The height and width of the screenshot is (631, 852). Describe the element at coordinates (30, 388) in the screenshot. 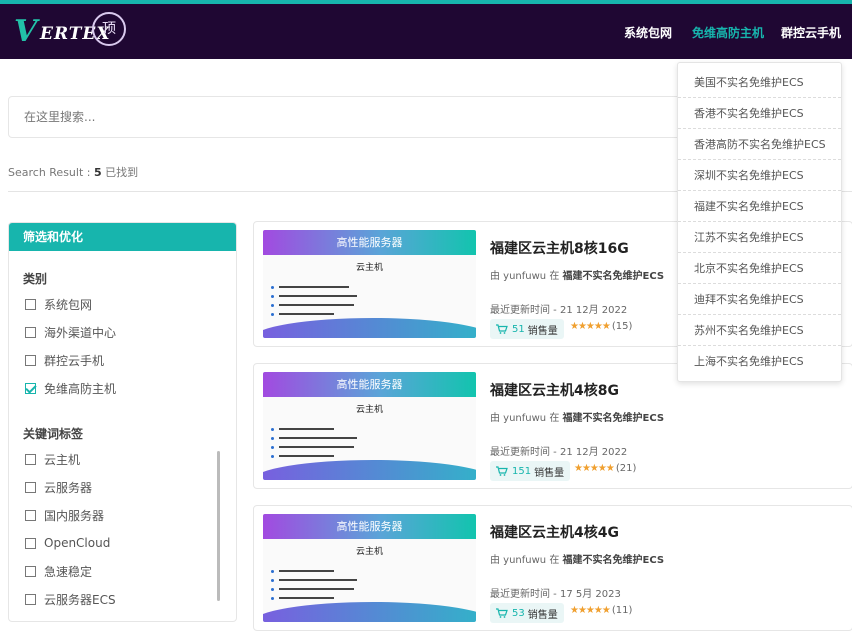

I see `check-icon` at that location.